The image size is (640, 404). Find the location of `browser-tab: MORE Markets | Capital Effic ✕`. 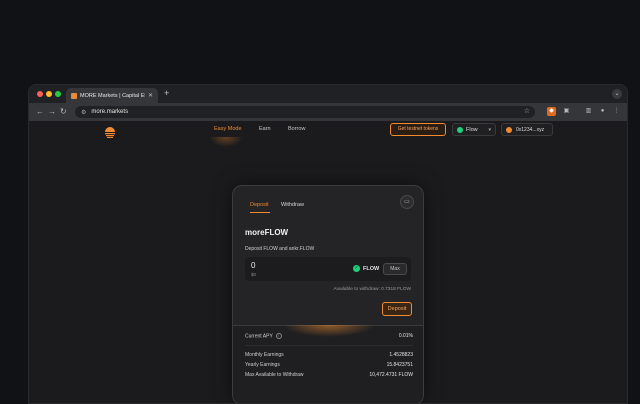

browser-tab: MORE Markets | Capital Effic ✕ is located at coordinates (112, 95).